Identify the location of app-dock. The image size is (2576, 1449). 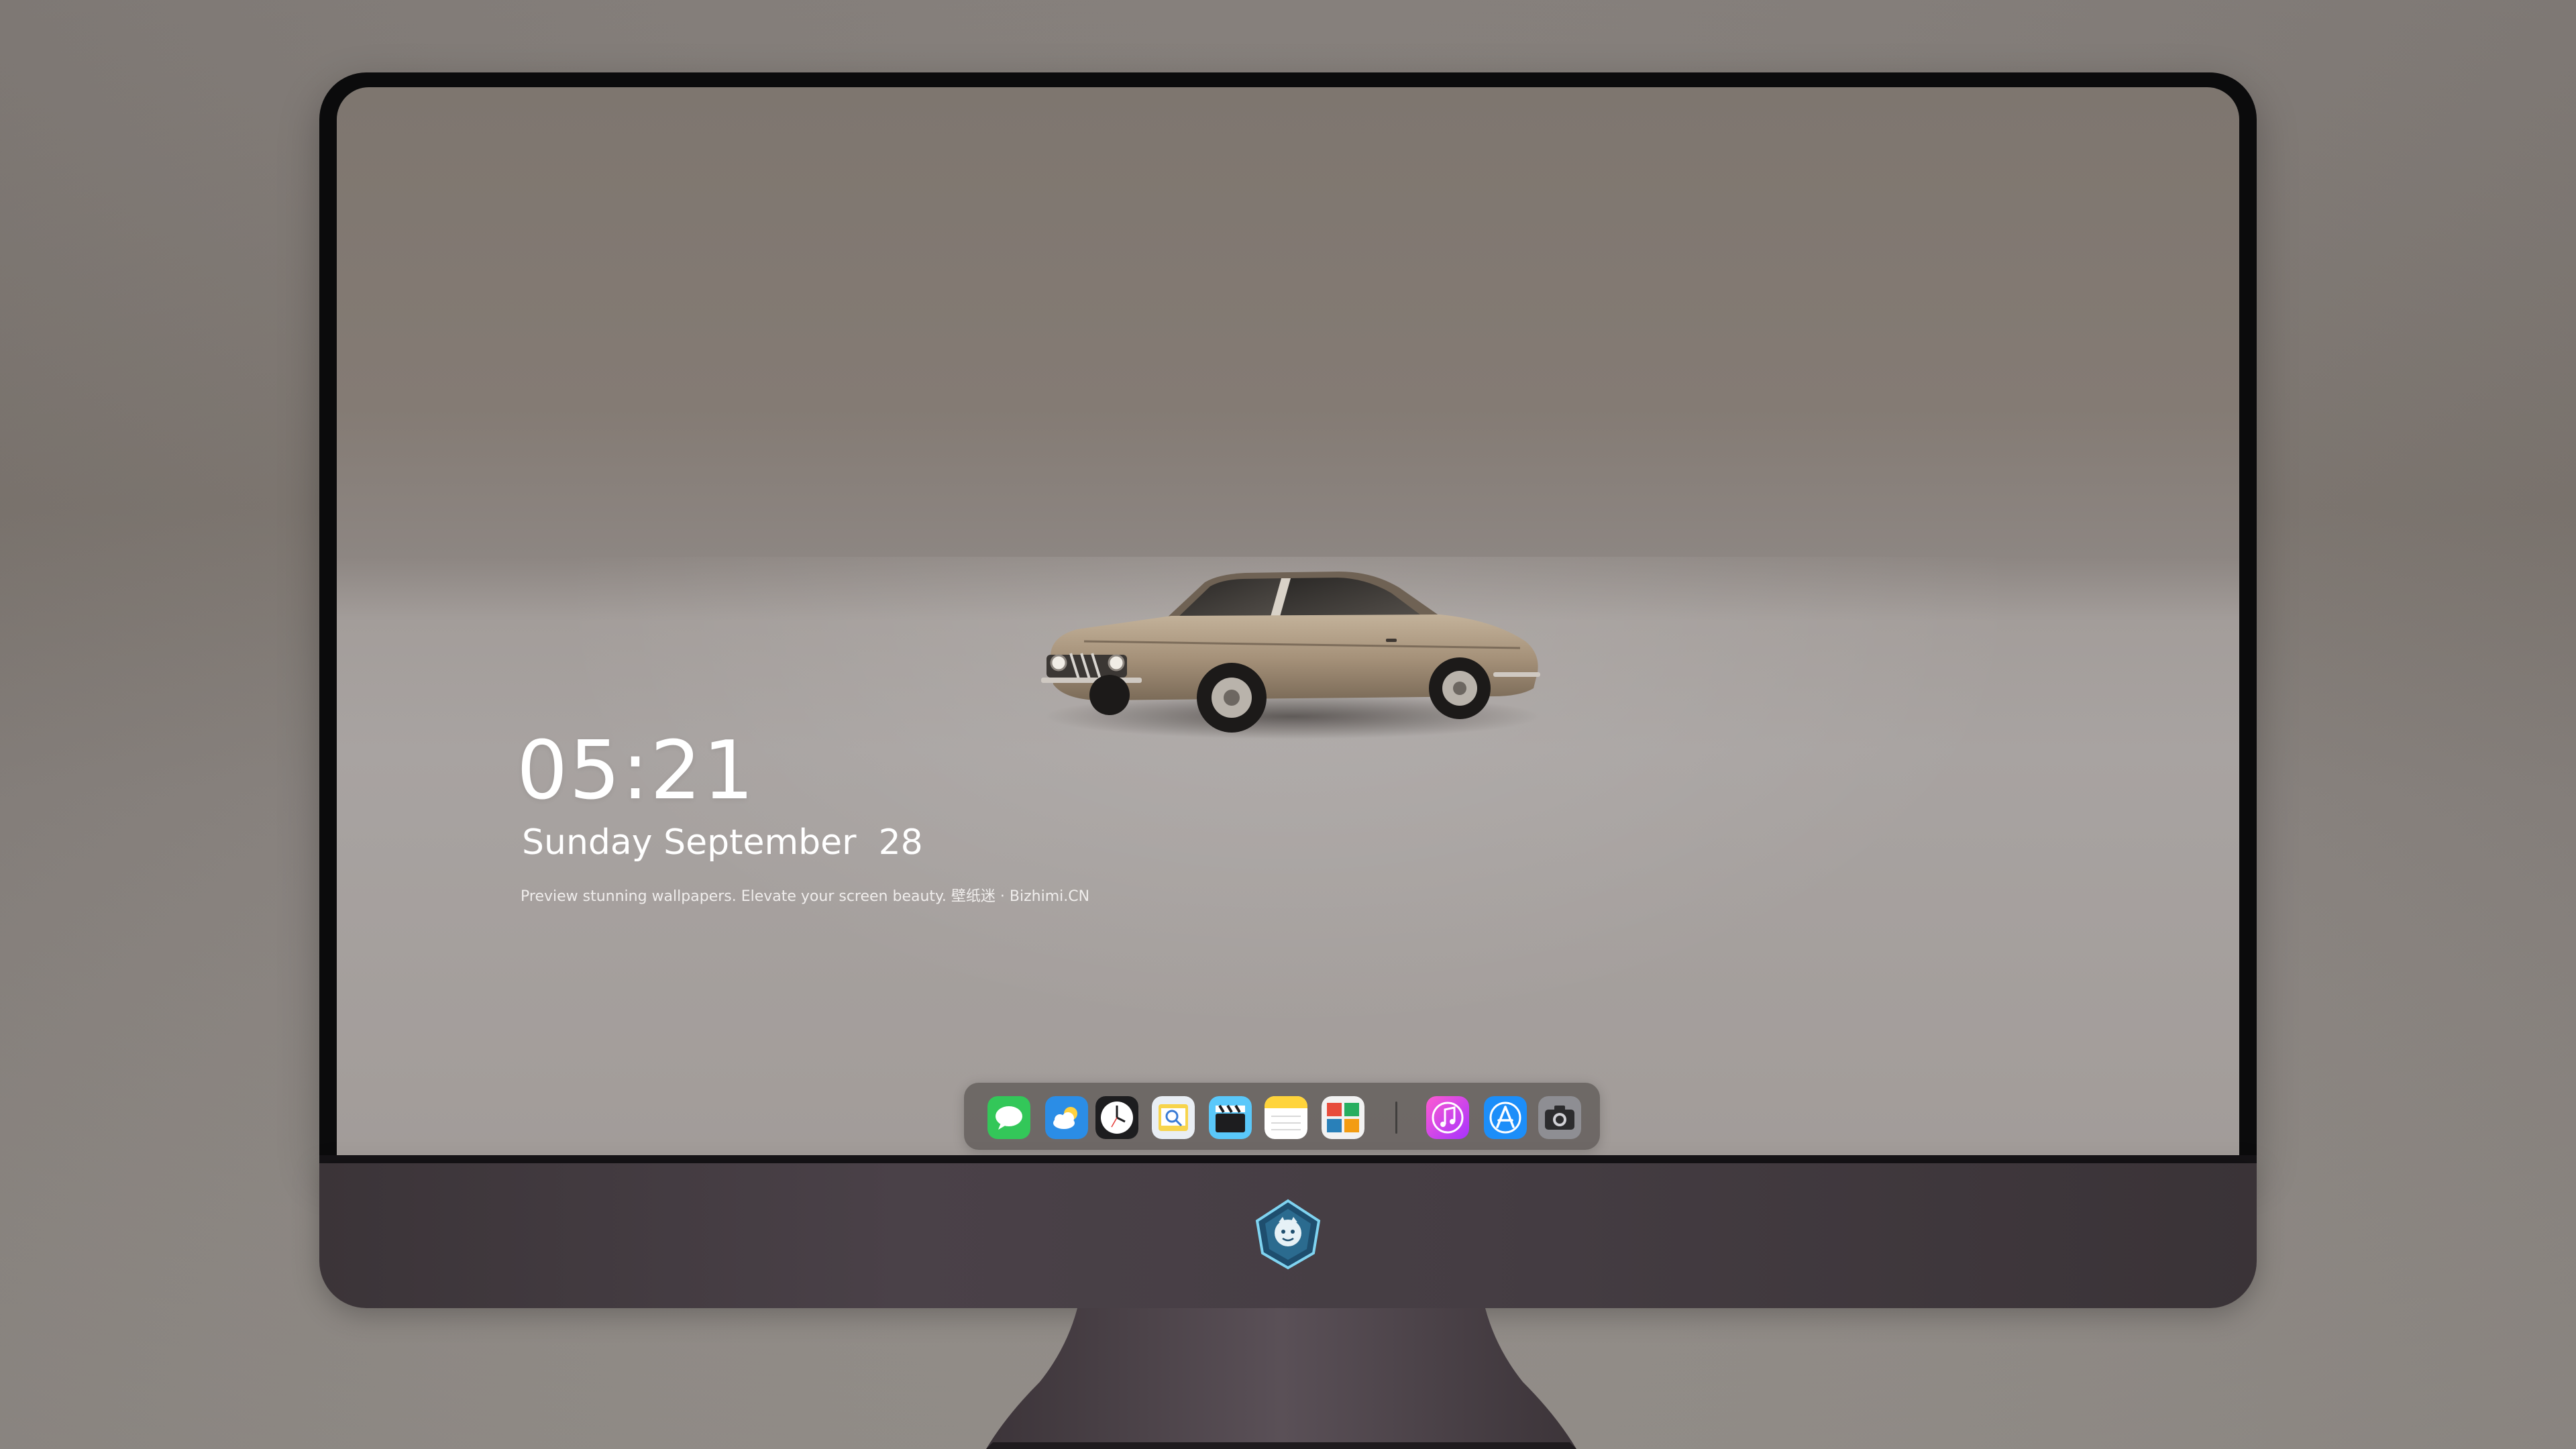
(1282, 1116).